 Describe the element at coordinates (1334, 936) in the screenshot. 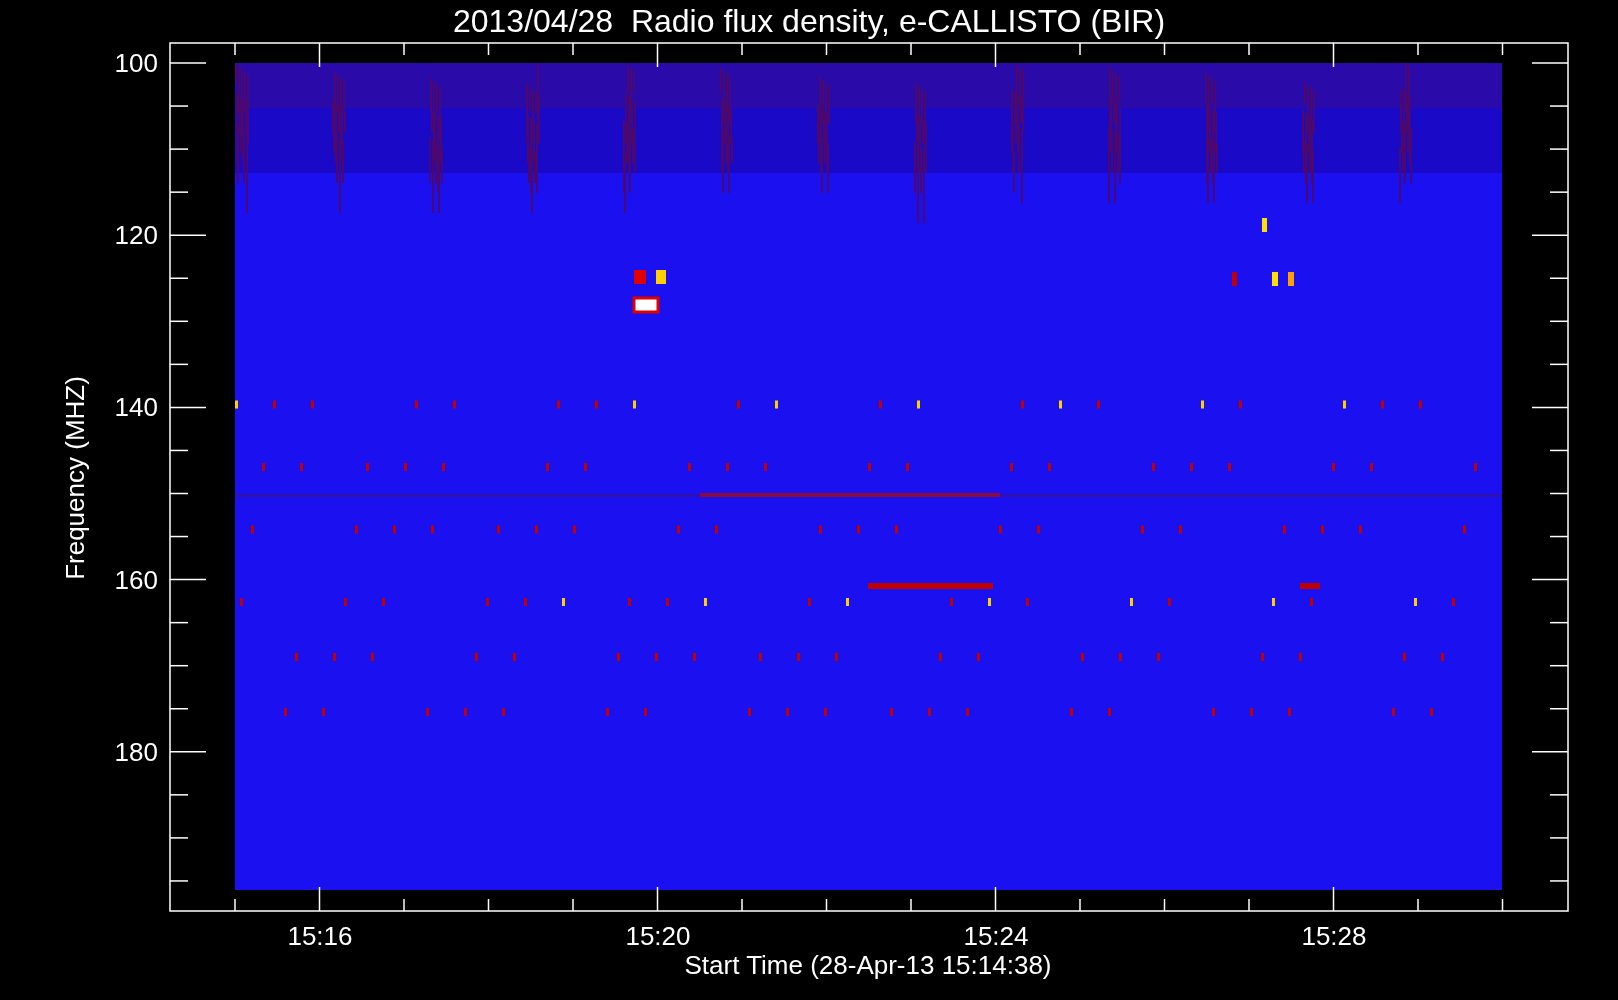

I see `x-tick-label: 15:28` at that location.